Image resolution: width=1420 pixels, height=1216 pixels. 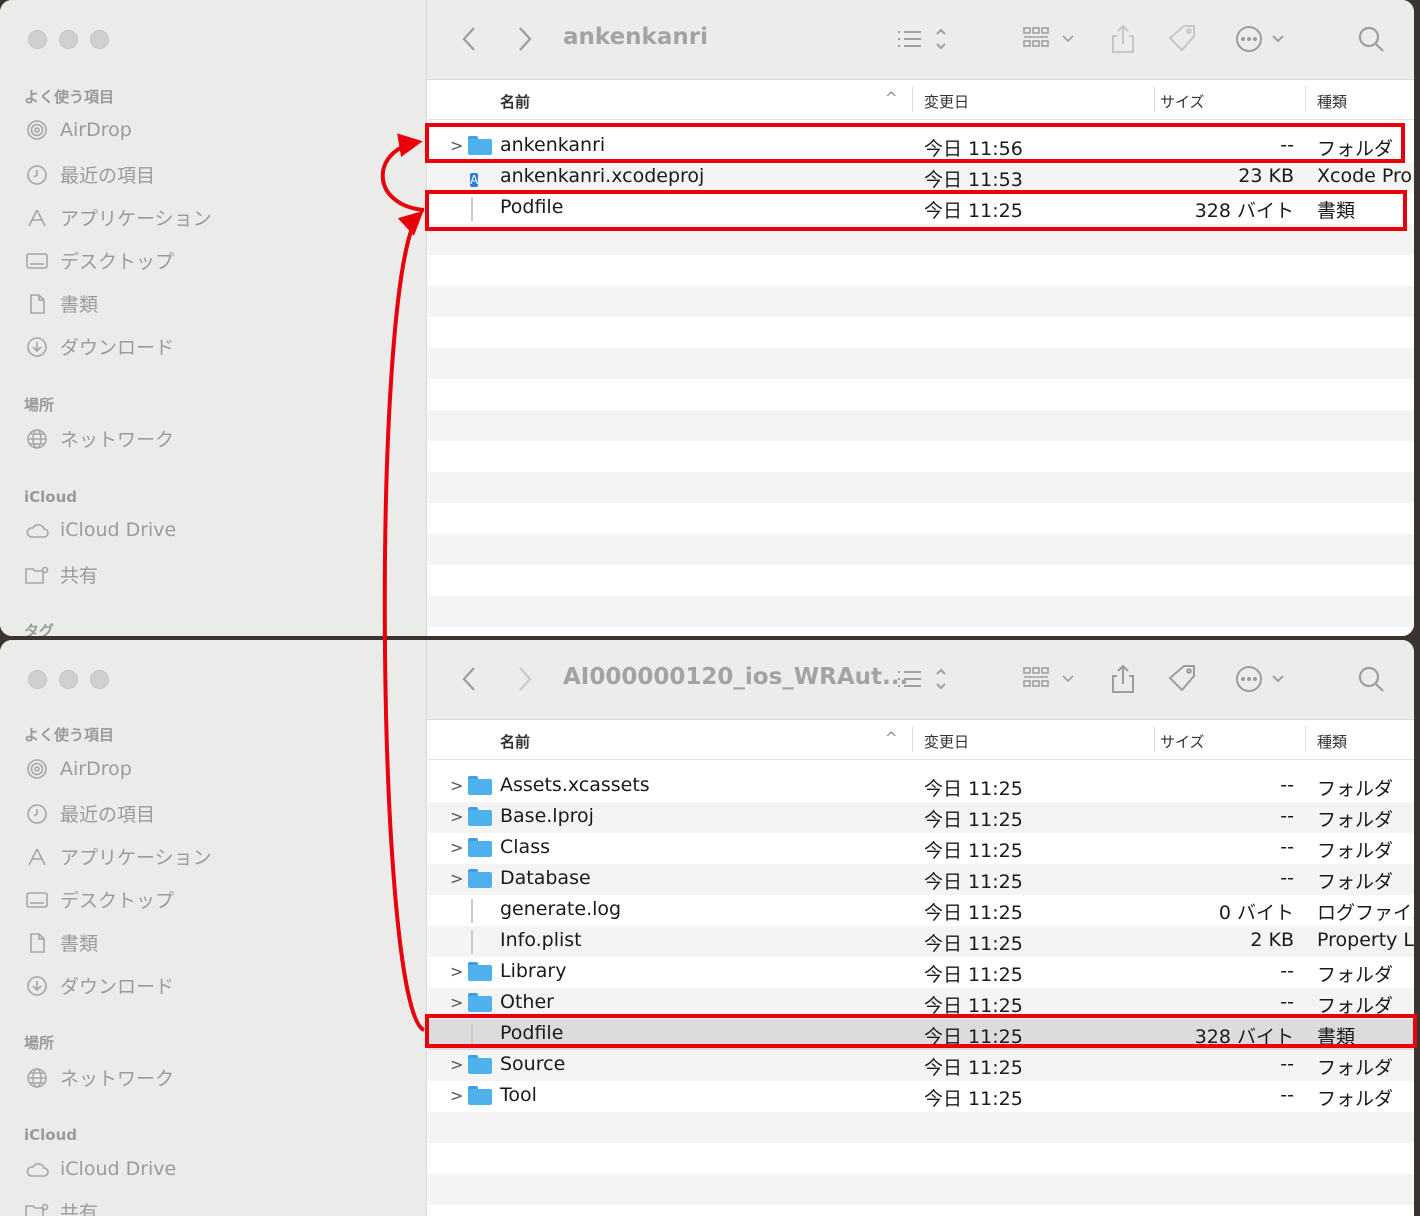 I want to click on annotation-arrows, so click(x=403, y=582).